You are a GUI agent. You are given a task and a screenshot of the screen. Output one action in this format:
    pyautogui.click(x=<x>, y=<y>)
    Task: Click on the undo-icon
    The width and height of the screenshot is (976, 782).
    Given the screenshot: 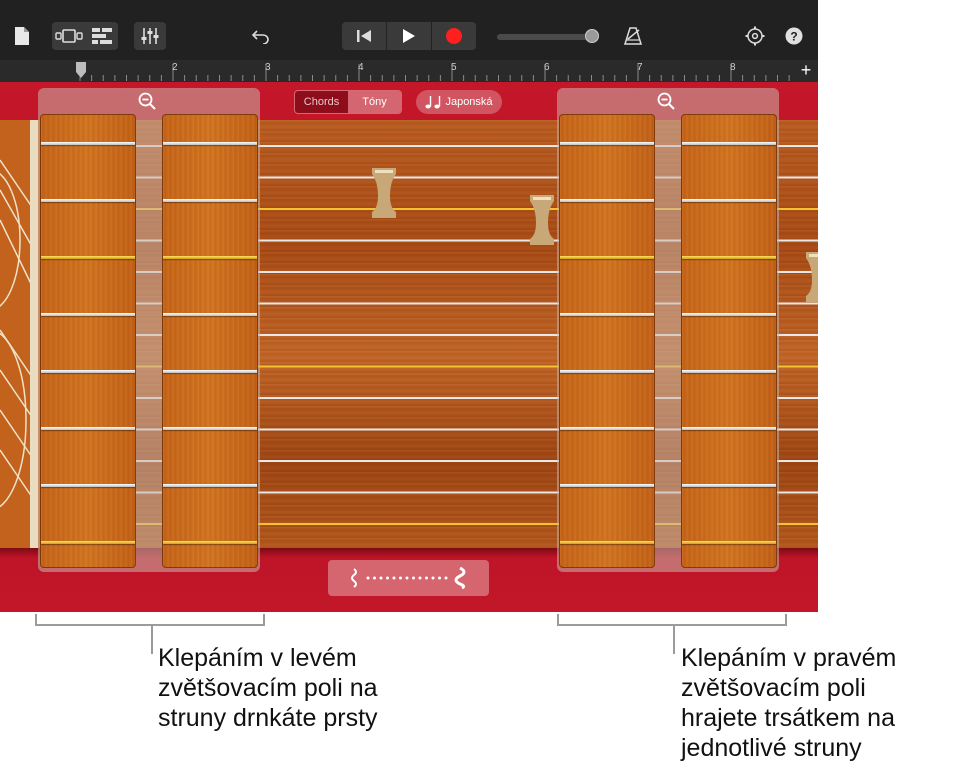 What is the action you would take?
    pyautogui.click(x=260, y=37)
    